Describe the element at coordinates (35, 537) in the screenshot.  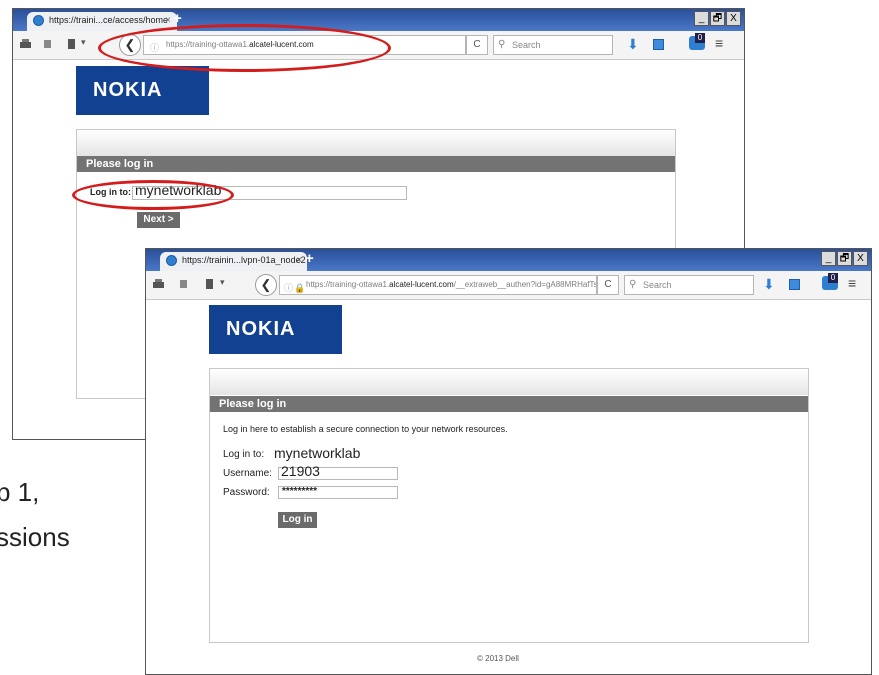
I see `slide-text-line-2: ssions` at that location.